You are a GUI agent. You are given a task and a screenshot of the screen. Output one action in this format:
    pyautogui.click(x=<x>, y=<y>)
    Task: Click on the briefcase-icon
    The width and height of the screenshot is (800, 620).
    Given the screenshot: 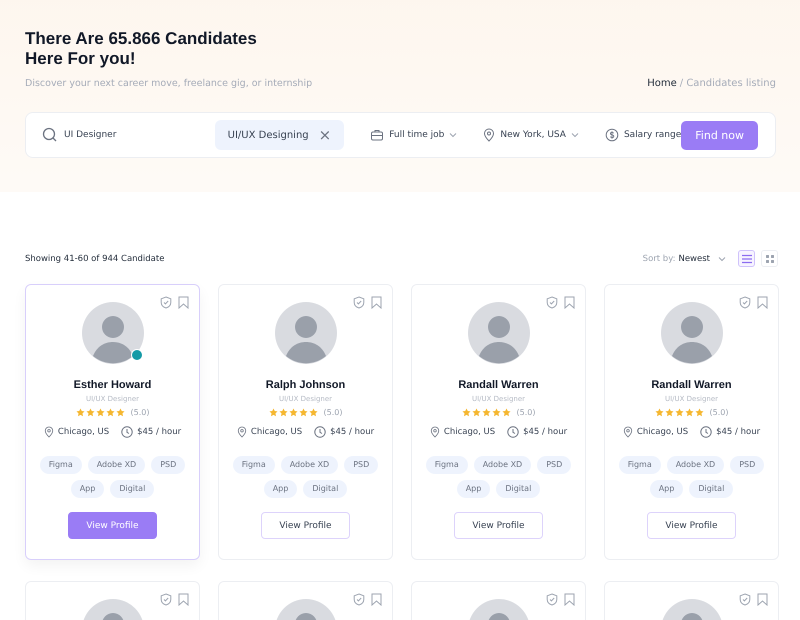 What is the action you would take?
    pyautogui.click(x=377, y=135)
    